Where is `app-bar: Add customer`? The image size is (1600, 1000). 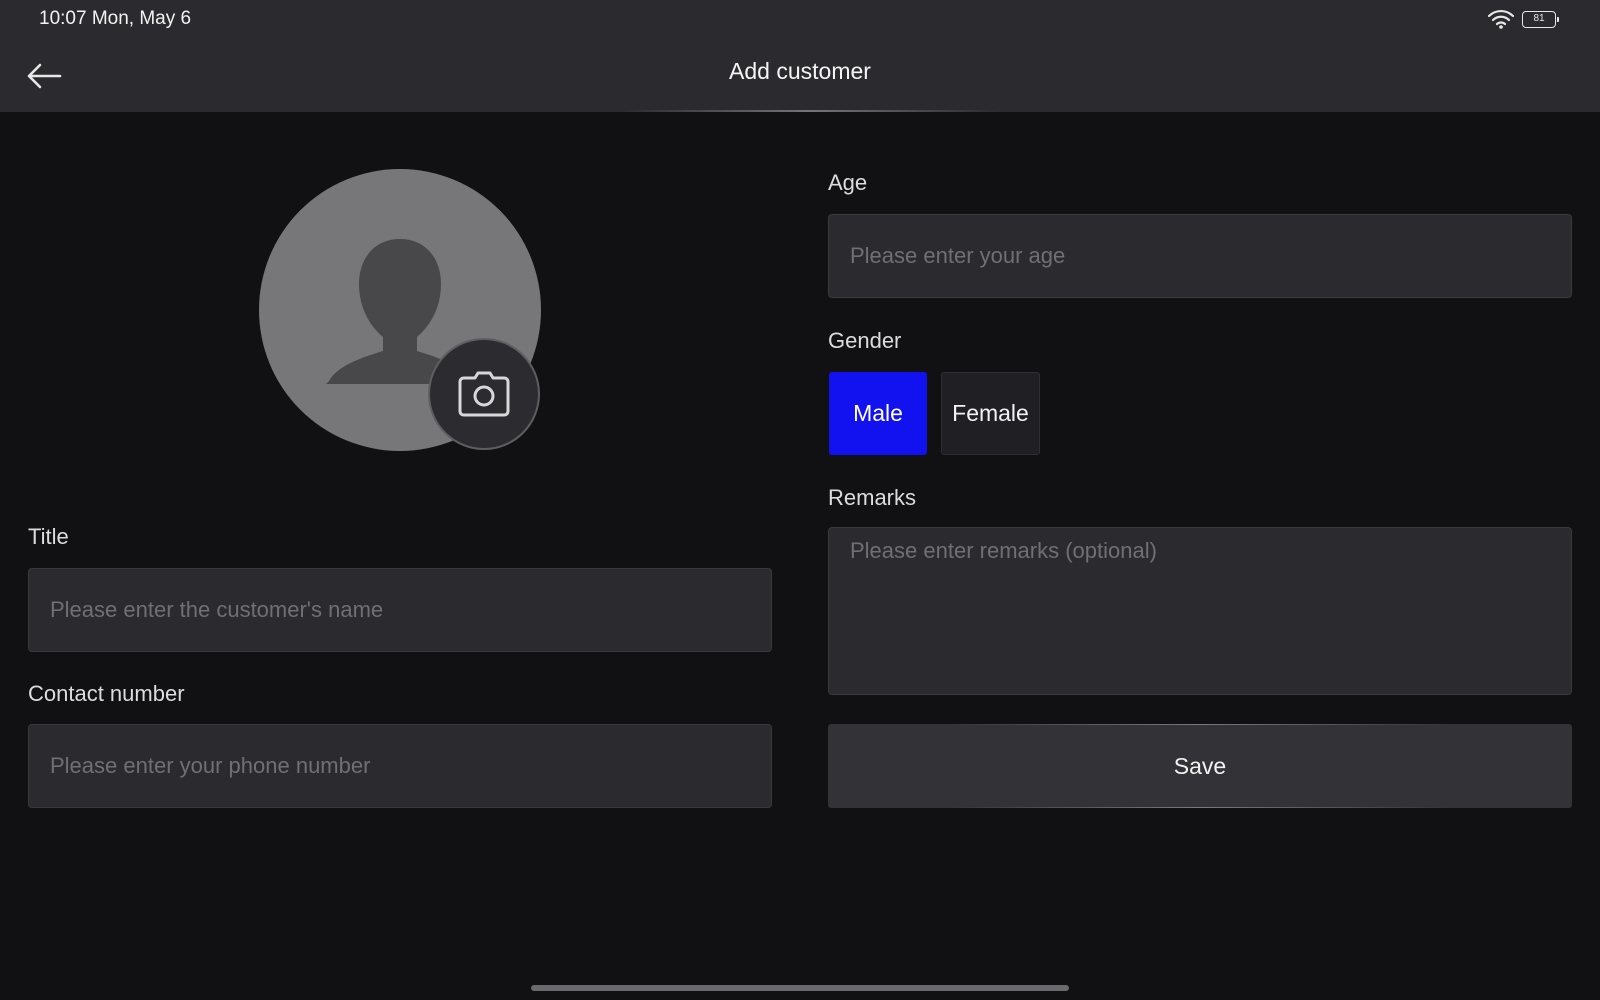
app-bar: Add customer is located at coordinates (800, 76).